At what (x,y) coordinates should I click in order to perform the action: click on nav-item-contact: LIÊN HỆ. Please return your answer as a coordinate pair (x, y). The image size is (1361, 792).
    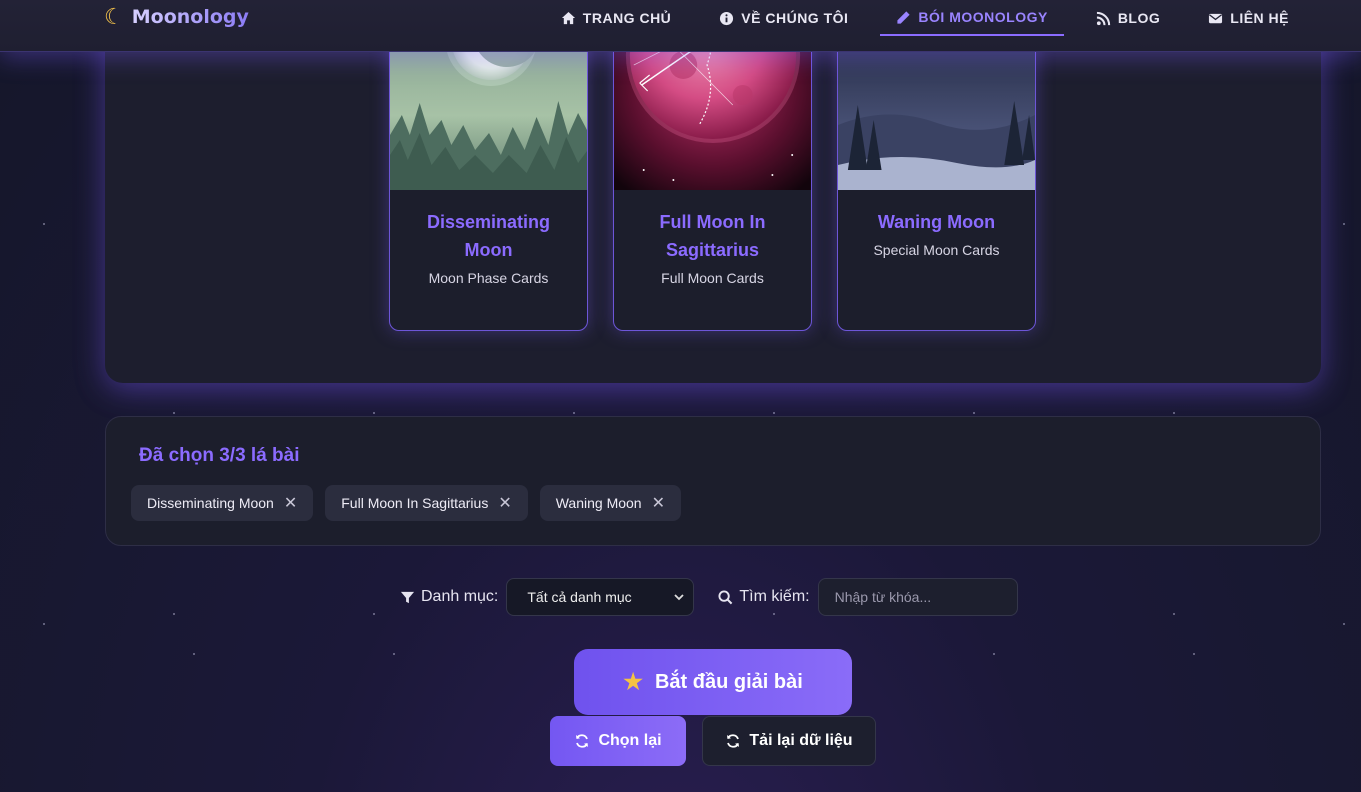
    Looking at the image, I should click on (1248, 18).